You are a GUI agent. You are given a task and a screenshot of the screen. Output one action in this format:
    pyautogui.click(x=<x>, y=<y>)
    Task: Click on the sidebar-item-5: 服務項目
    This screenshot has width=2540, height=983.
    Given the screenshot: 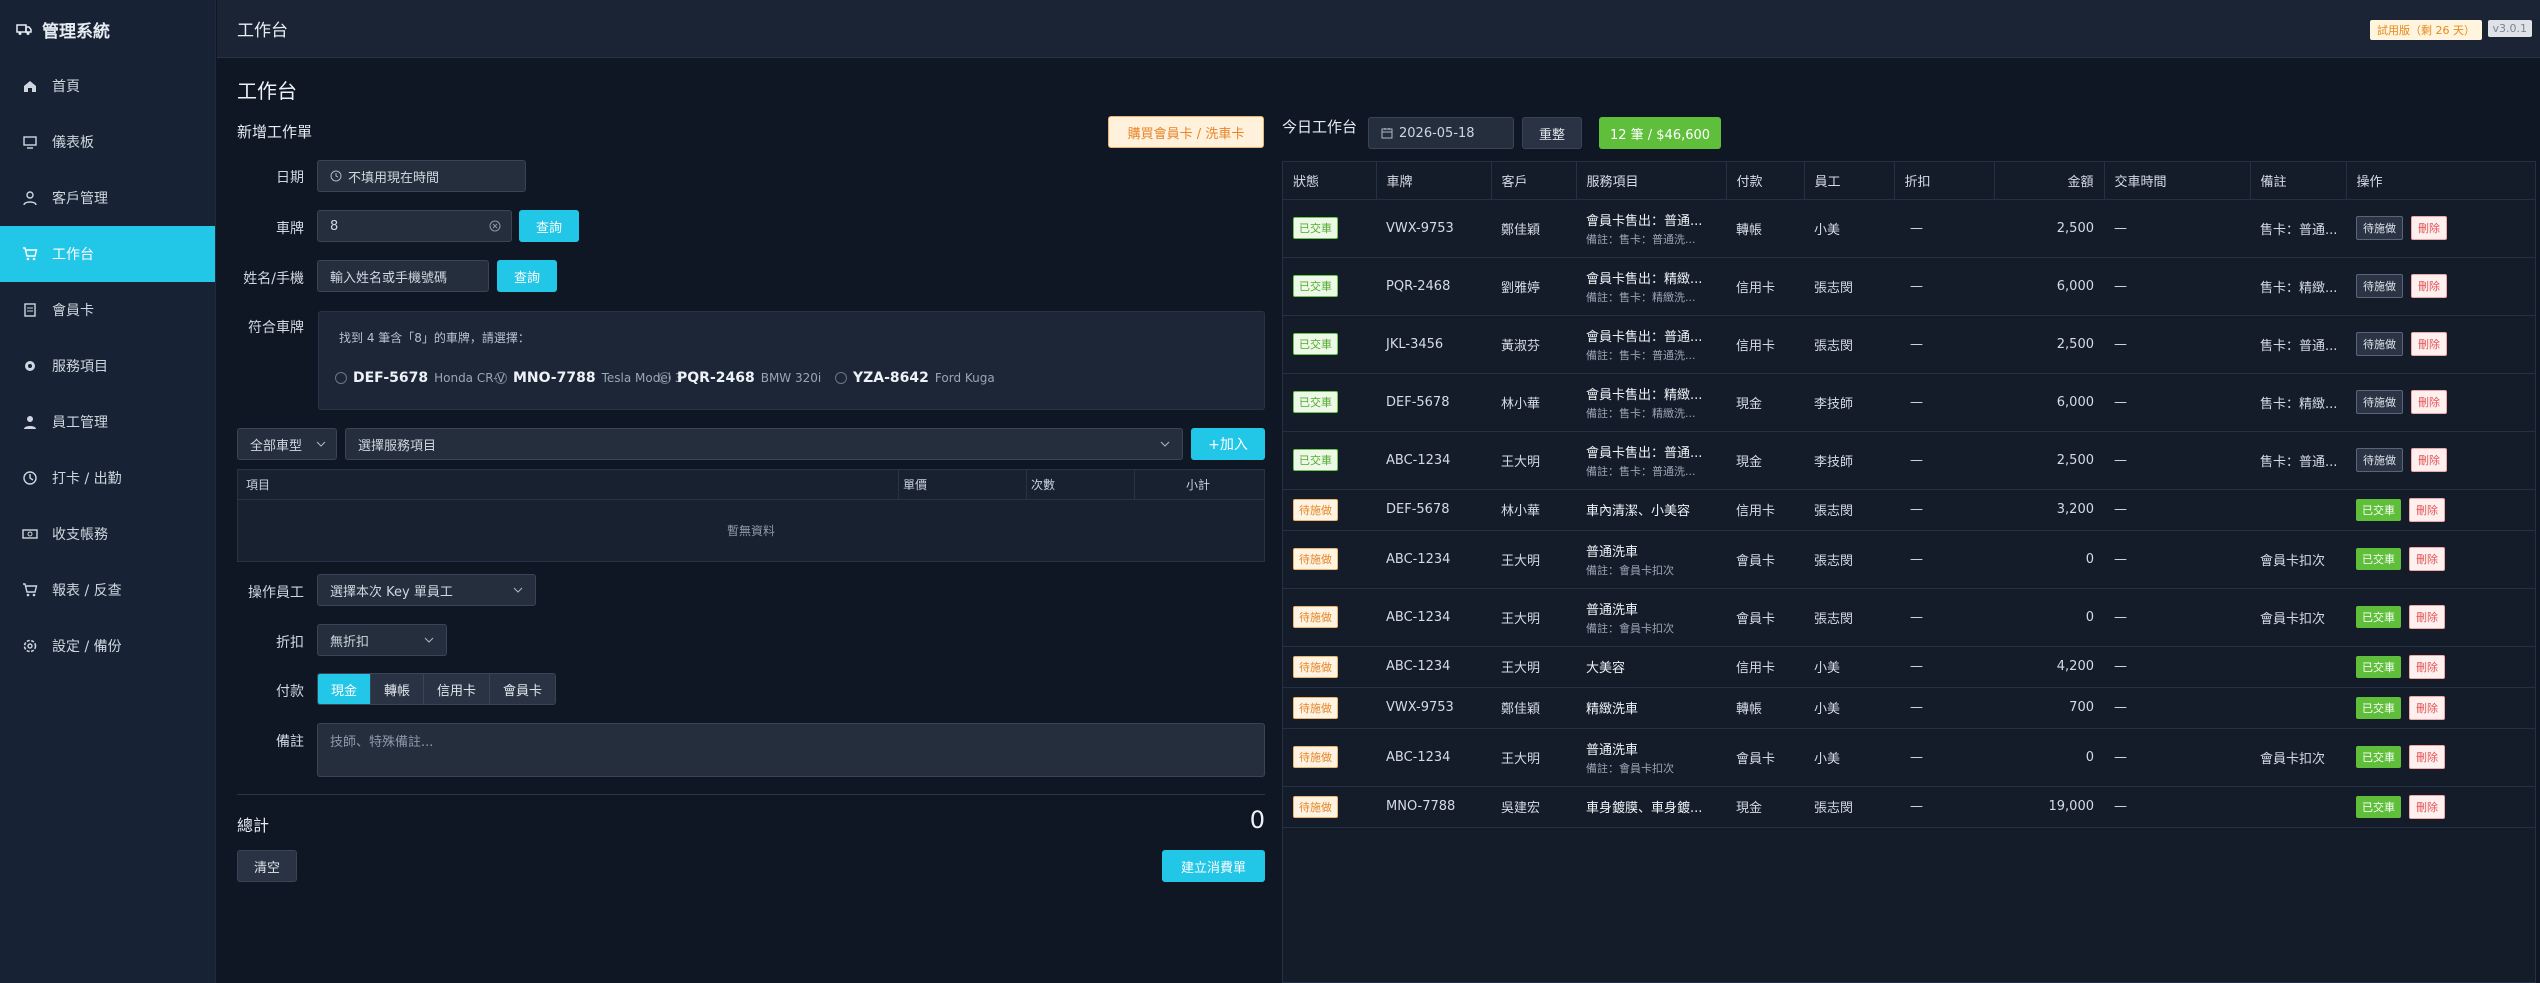 What is the action you would take?
    pyautogui.click(x=107, y=366)
    